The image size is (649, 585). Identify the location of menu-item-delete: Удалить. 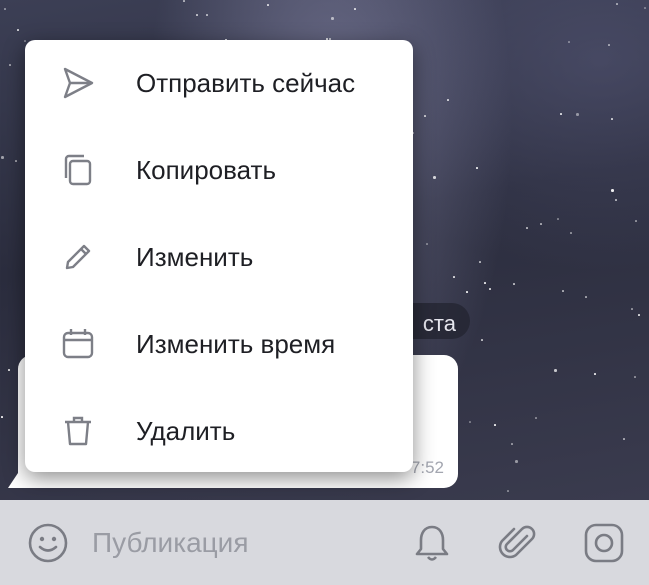
(219, 431).